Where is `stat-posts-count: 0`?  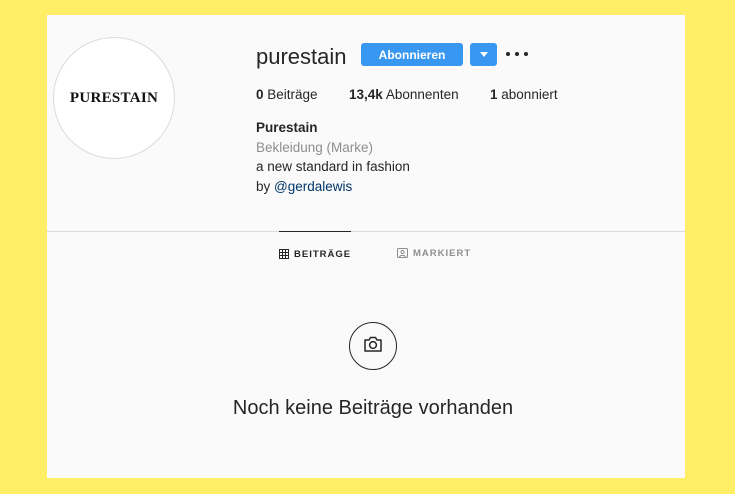
stat-posts-count: 0 is located at coordinates (260, 94).